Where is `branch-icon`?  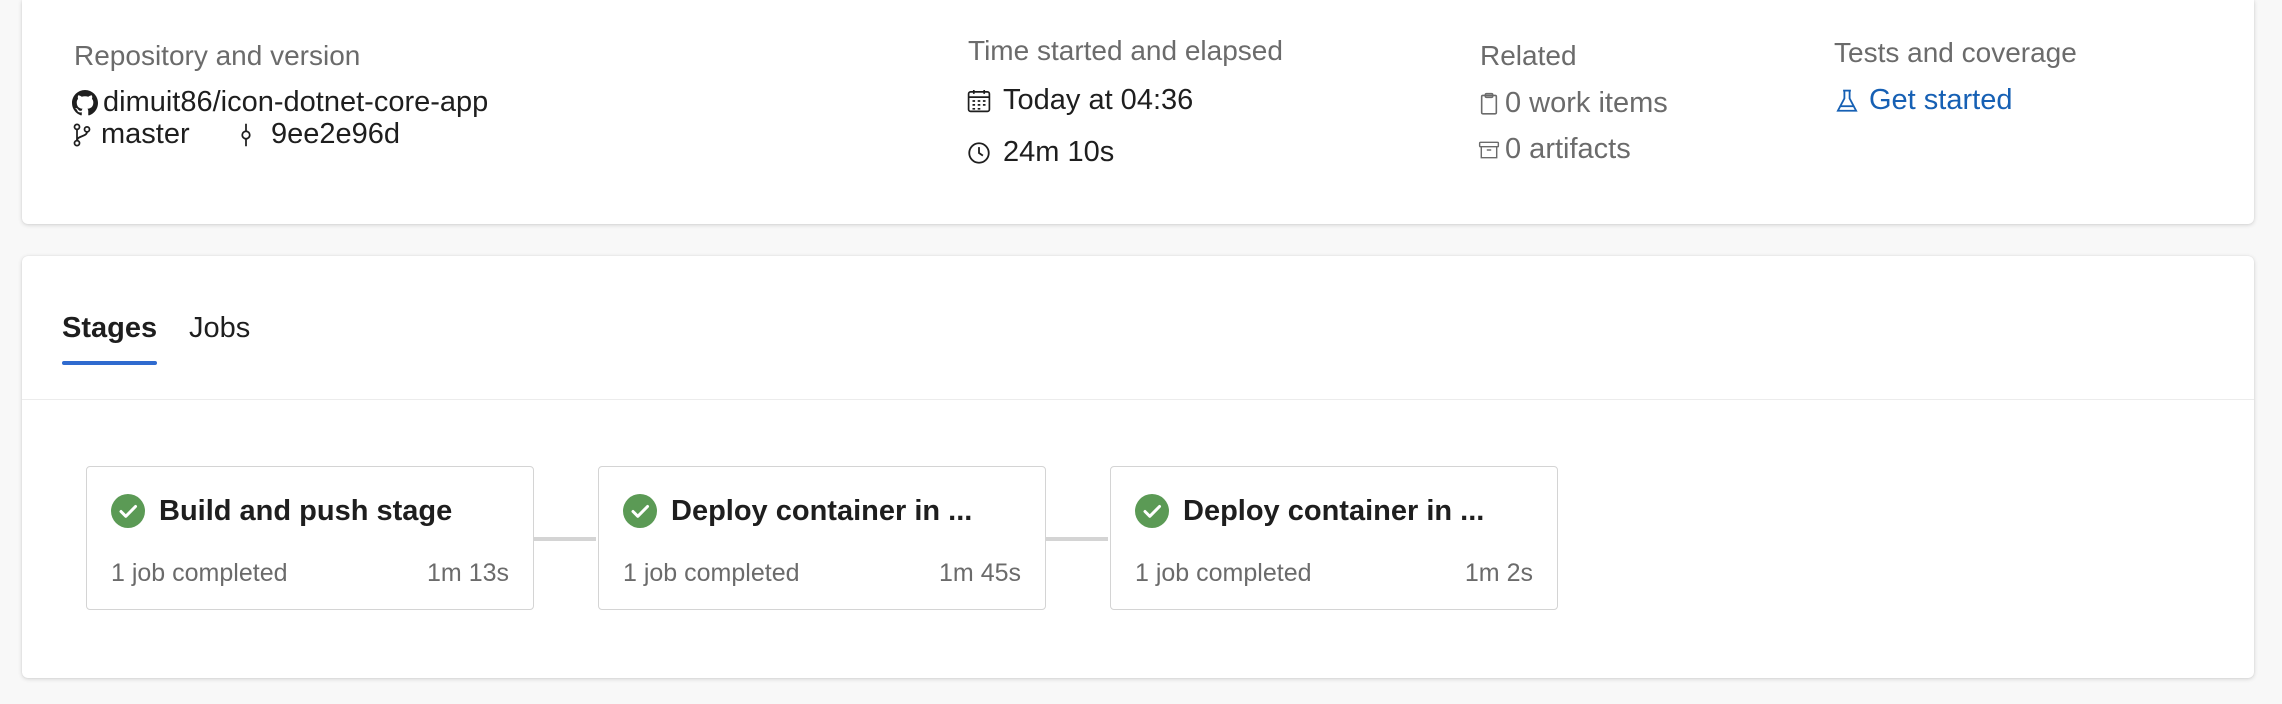
branch-icon is located at coordinates (82, 135).